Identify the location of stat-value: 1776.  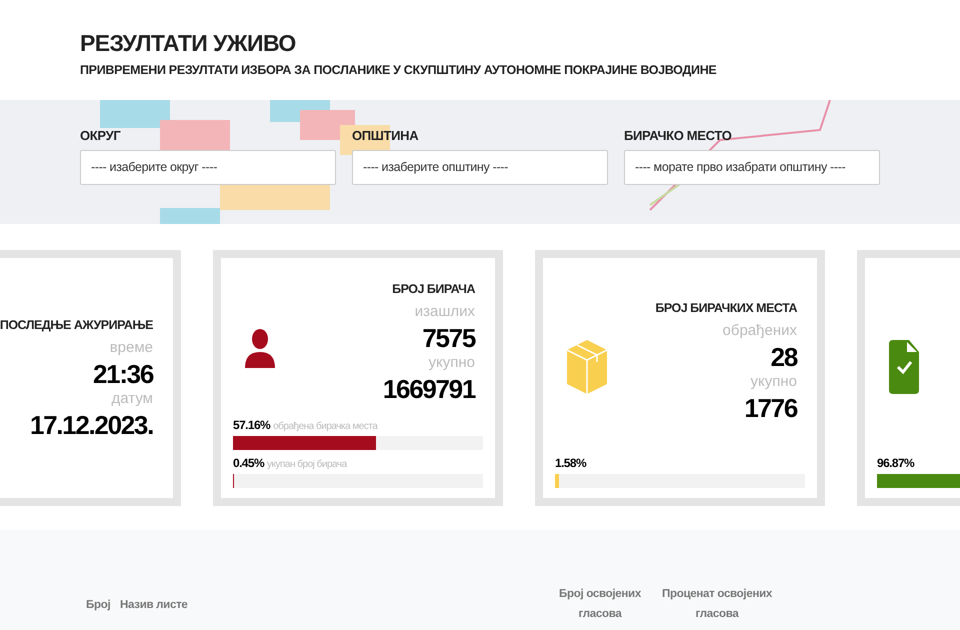
(770, 408).